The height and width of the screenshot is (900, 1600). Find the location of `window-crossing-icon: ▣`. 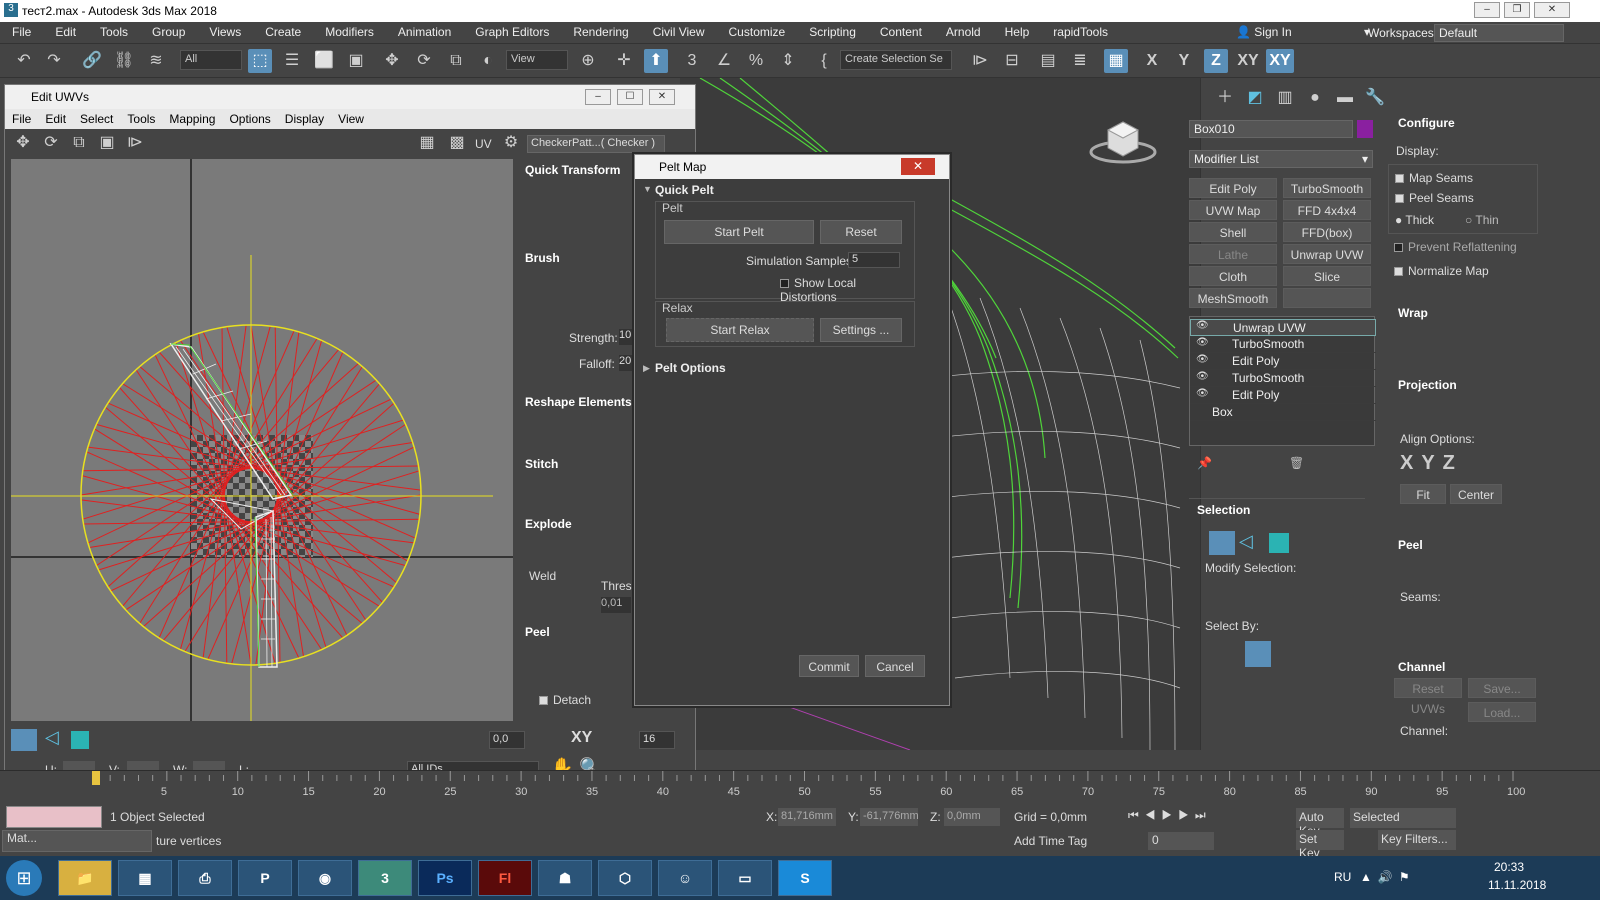

window-crossing-icon: ▣ is located at coordinates (356, 61).